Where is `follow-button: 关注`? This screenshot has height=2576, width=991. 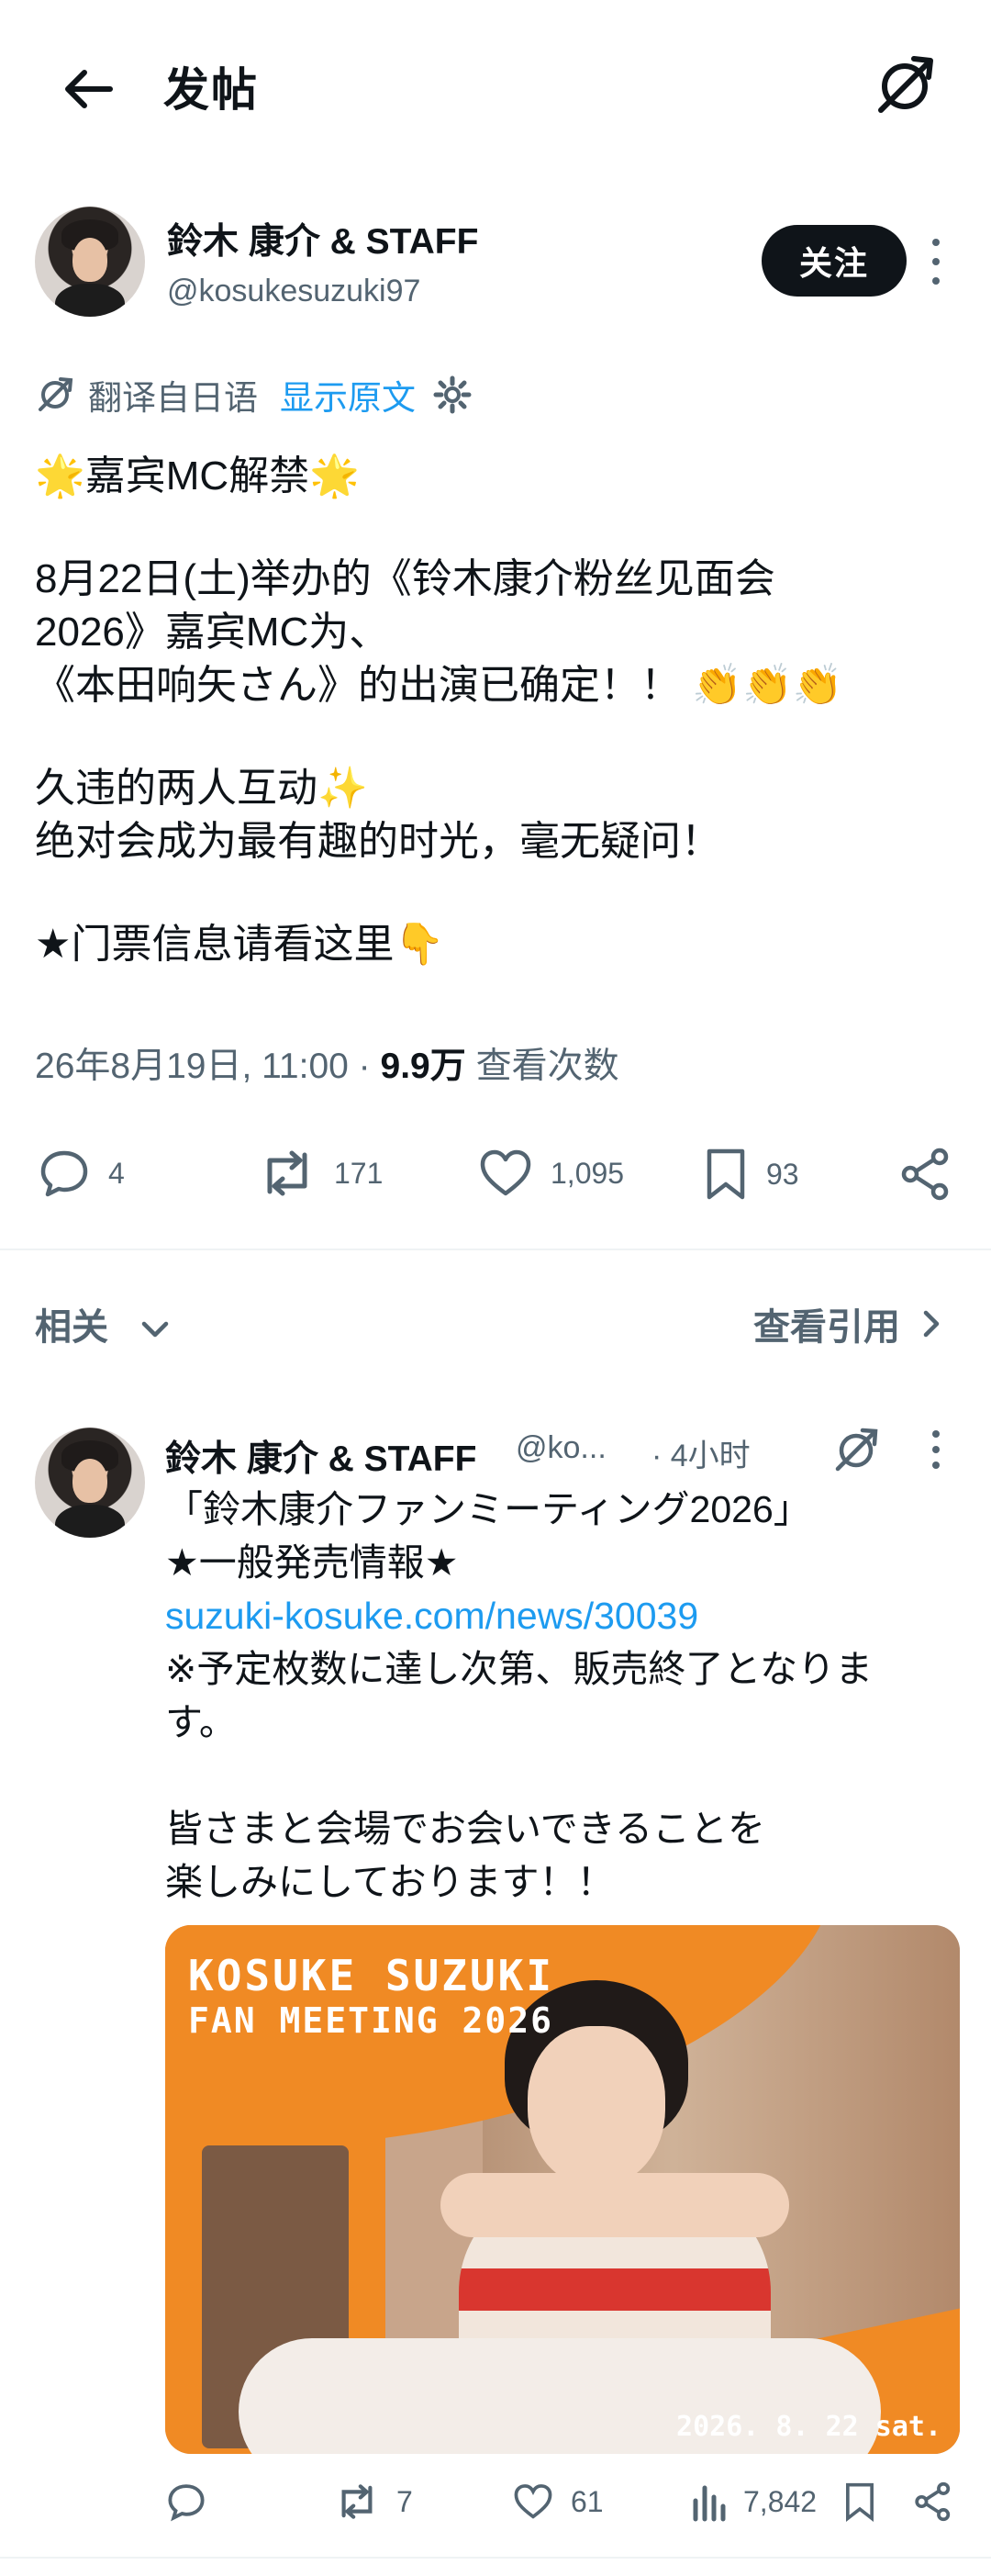 follow-button: 关注 is located at coordinates (834, 261).